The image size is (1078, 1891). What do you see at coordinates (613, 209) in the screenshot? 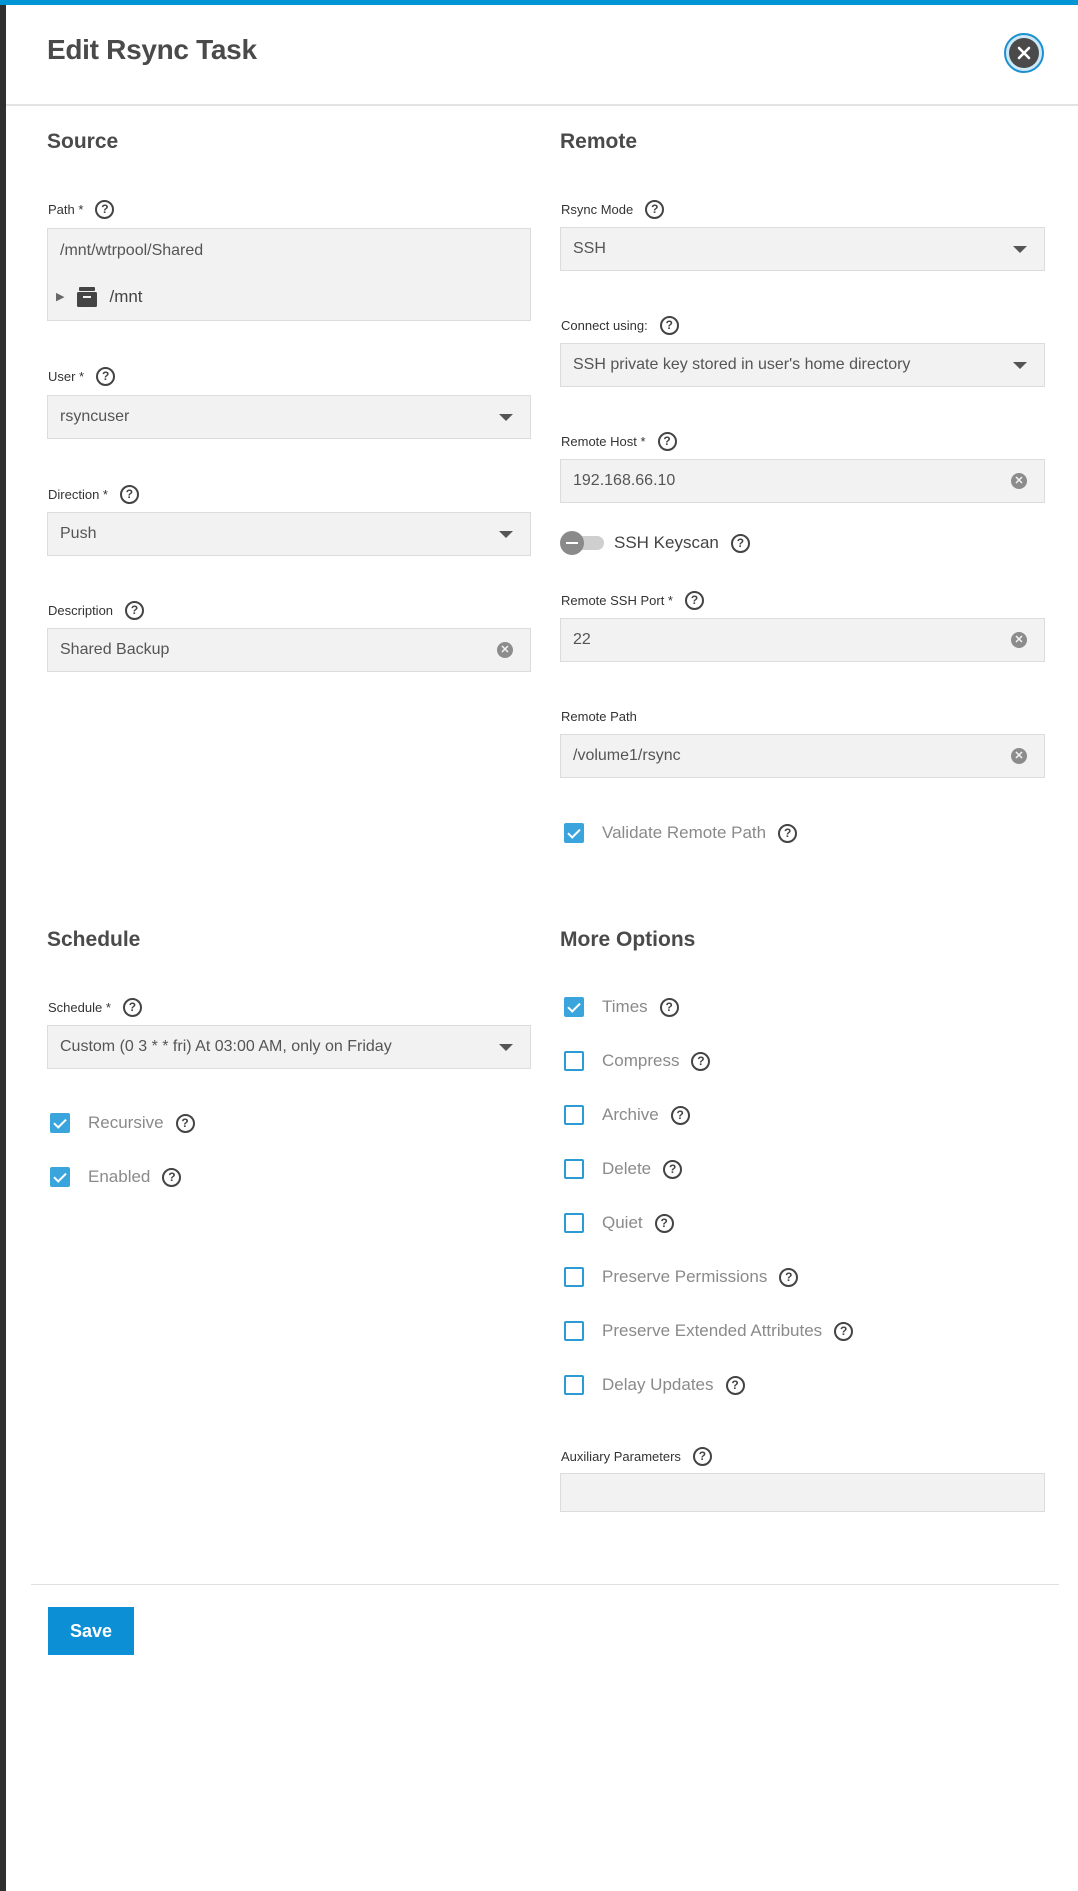
I see `rsync-mode-label: Rsync Mode?` at bounding box center [613, 209].